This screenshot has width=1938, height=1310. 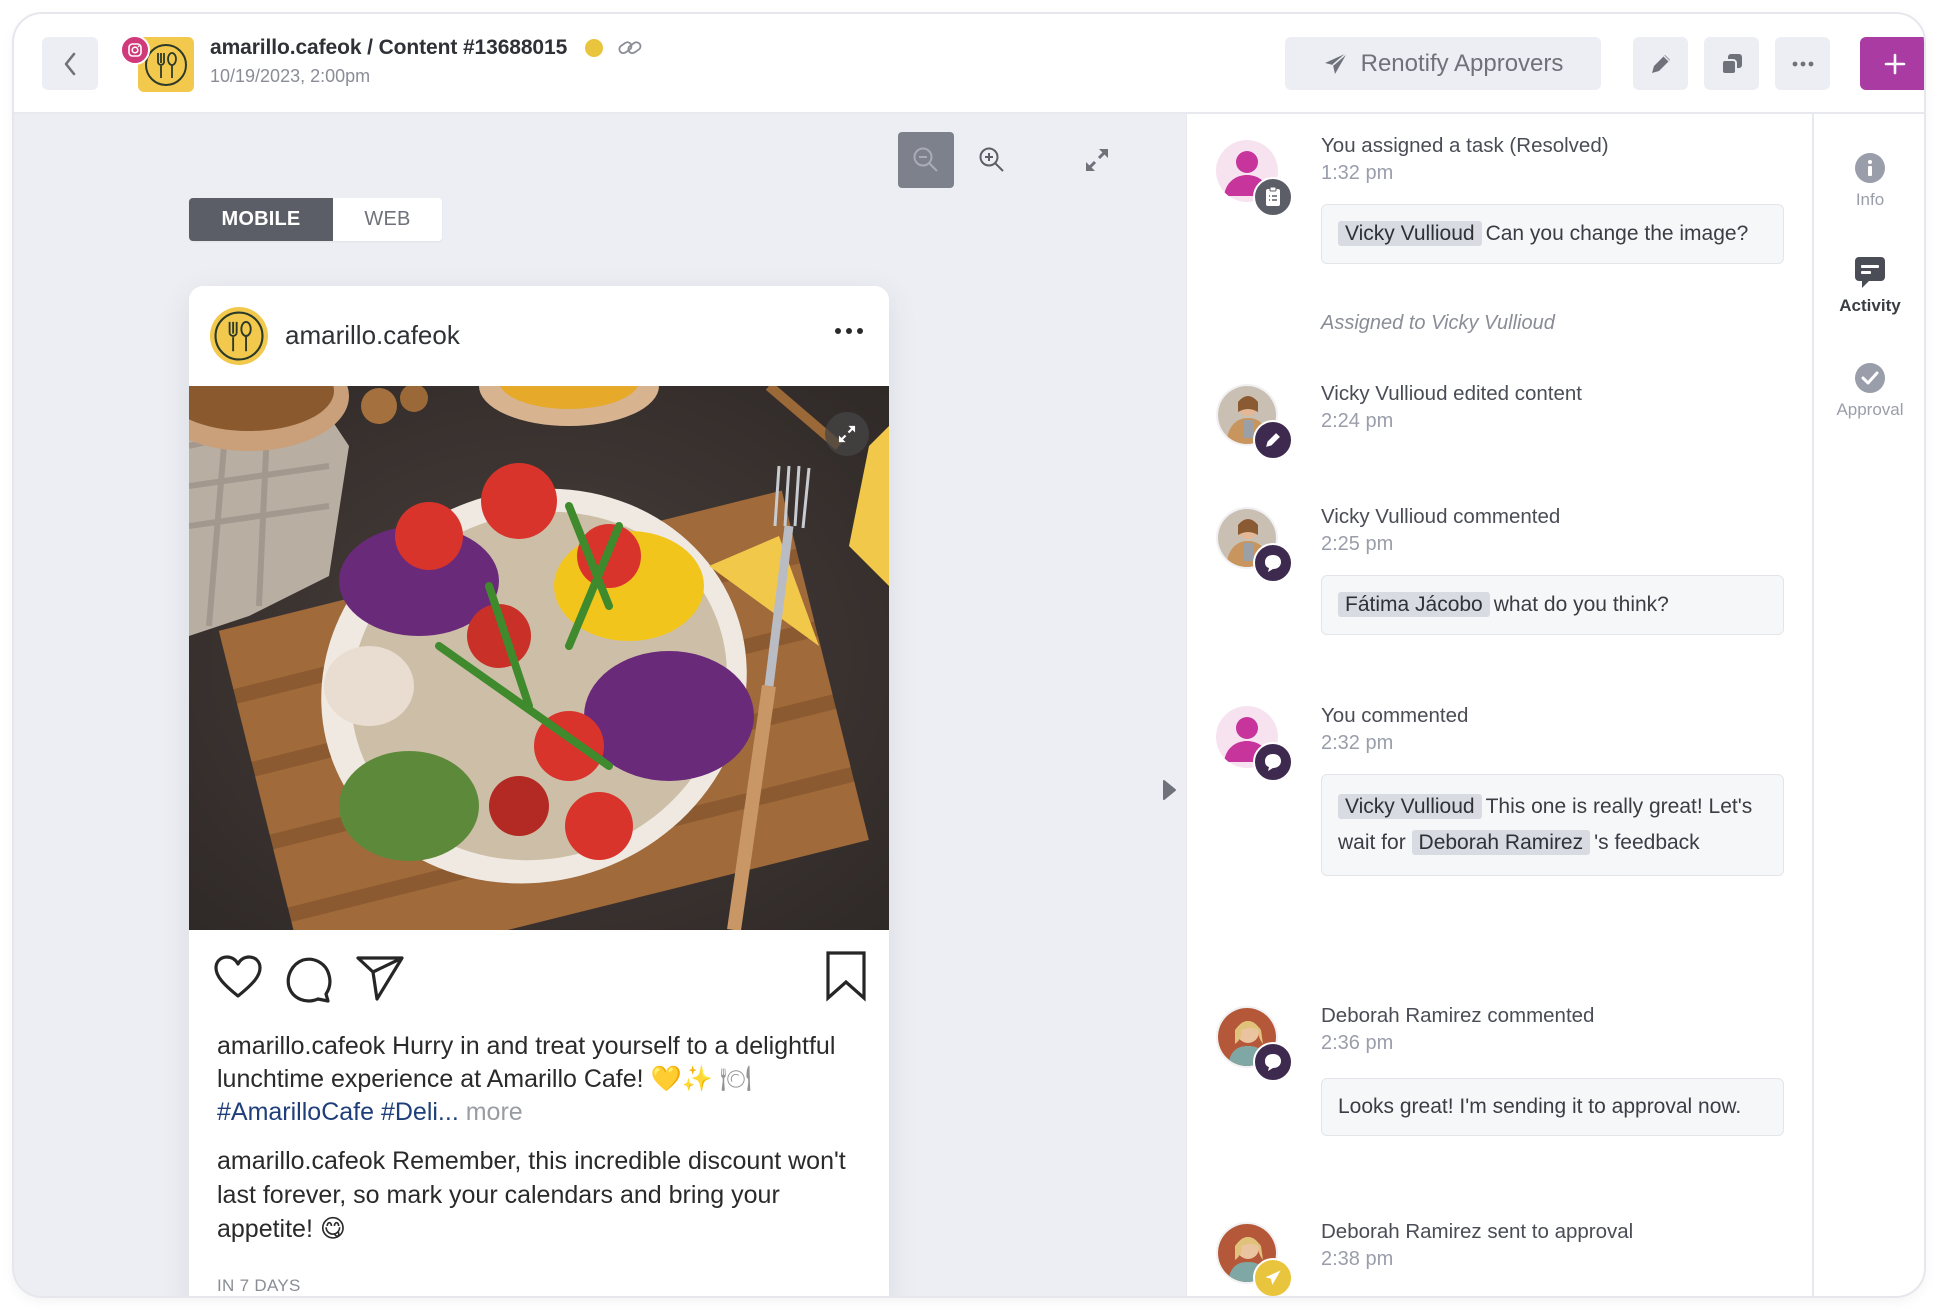 I want to click on post-actions, so click(x=539, y=981).